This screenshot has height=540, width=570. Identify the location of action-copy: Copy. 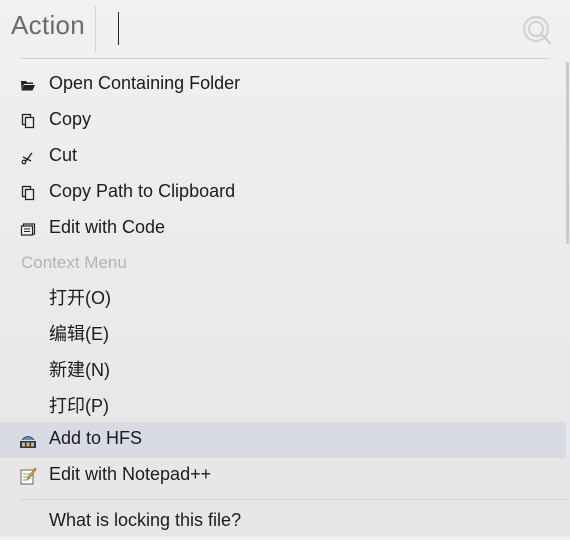
(283, 121).